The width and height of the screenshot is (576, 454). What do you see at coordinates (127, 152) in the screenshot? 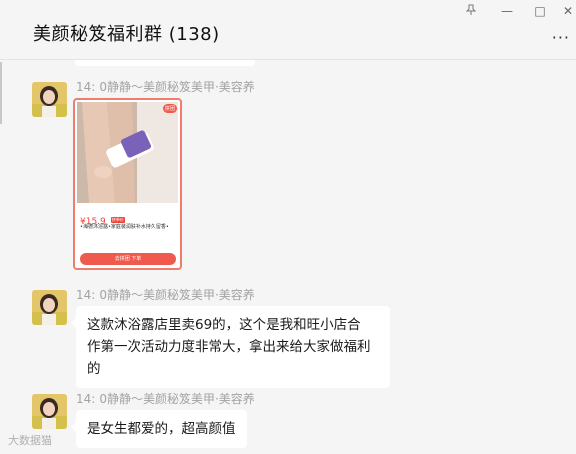
I see `product-image` at bounding box center [127, 152].